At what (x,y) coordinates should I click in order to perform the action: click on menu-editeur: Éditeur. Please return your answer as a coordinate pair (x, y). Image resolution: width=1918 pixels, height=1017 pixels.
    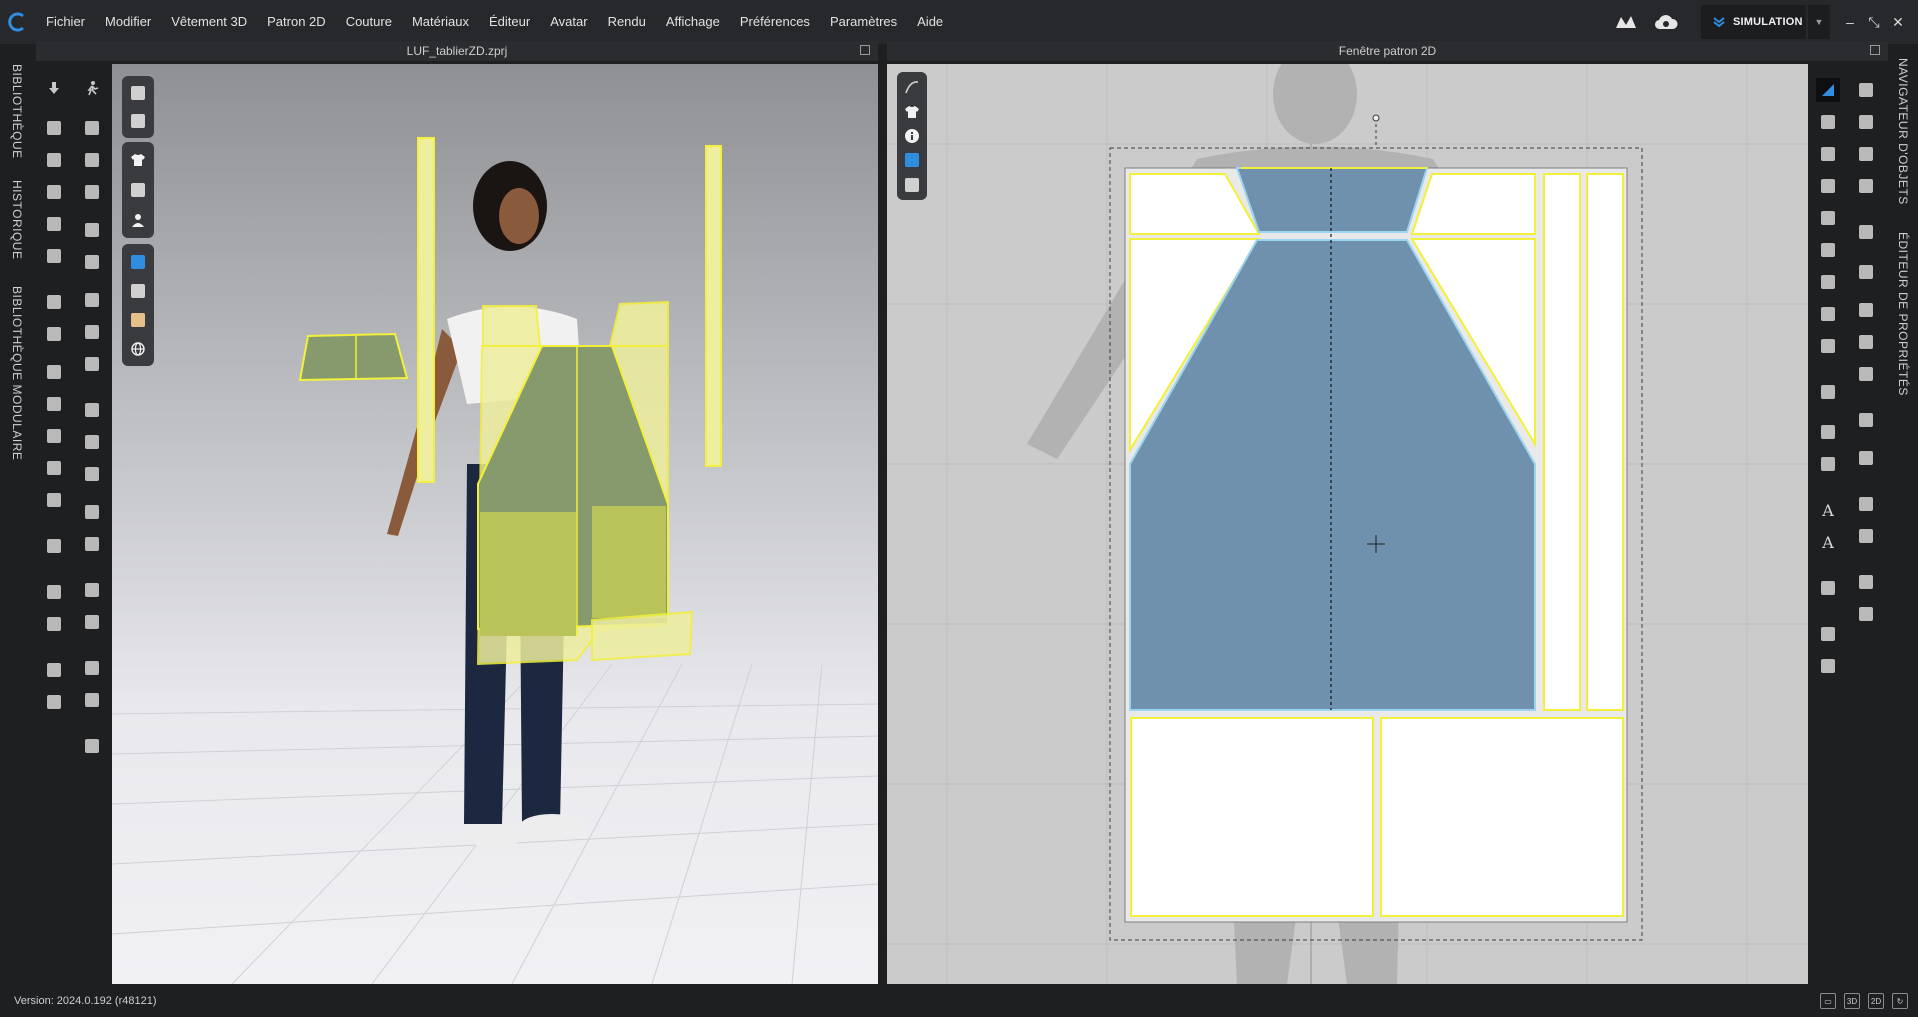
    Looking at the image, I should click on (509, 22).